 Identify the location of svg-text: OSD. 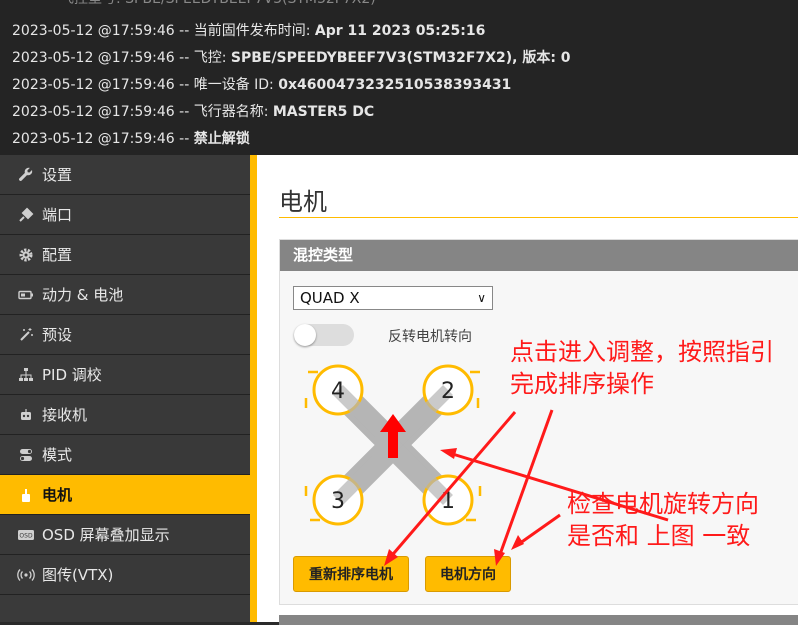
(26, 535).